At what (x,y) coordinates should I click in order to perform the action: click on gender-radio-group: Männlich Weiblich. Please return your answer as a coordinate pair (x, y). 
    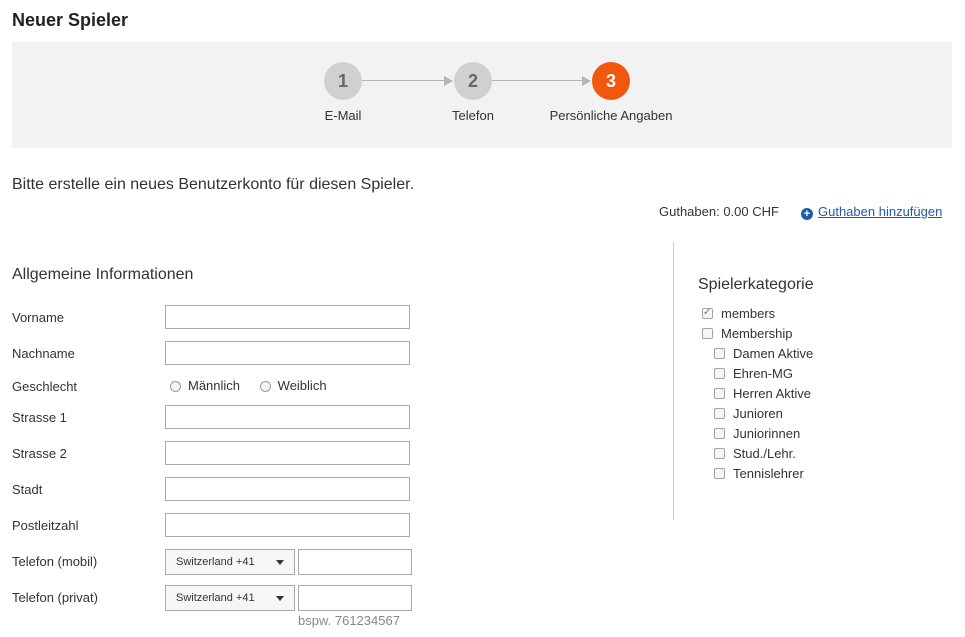
    Looking at the image, I should click on (256, 385).